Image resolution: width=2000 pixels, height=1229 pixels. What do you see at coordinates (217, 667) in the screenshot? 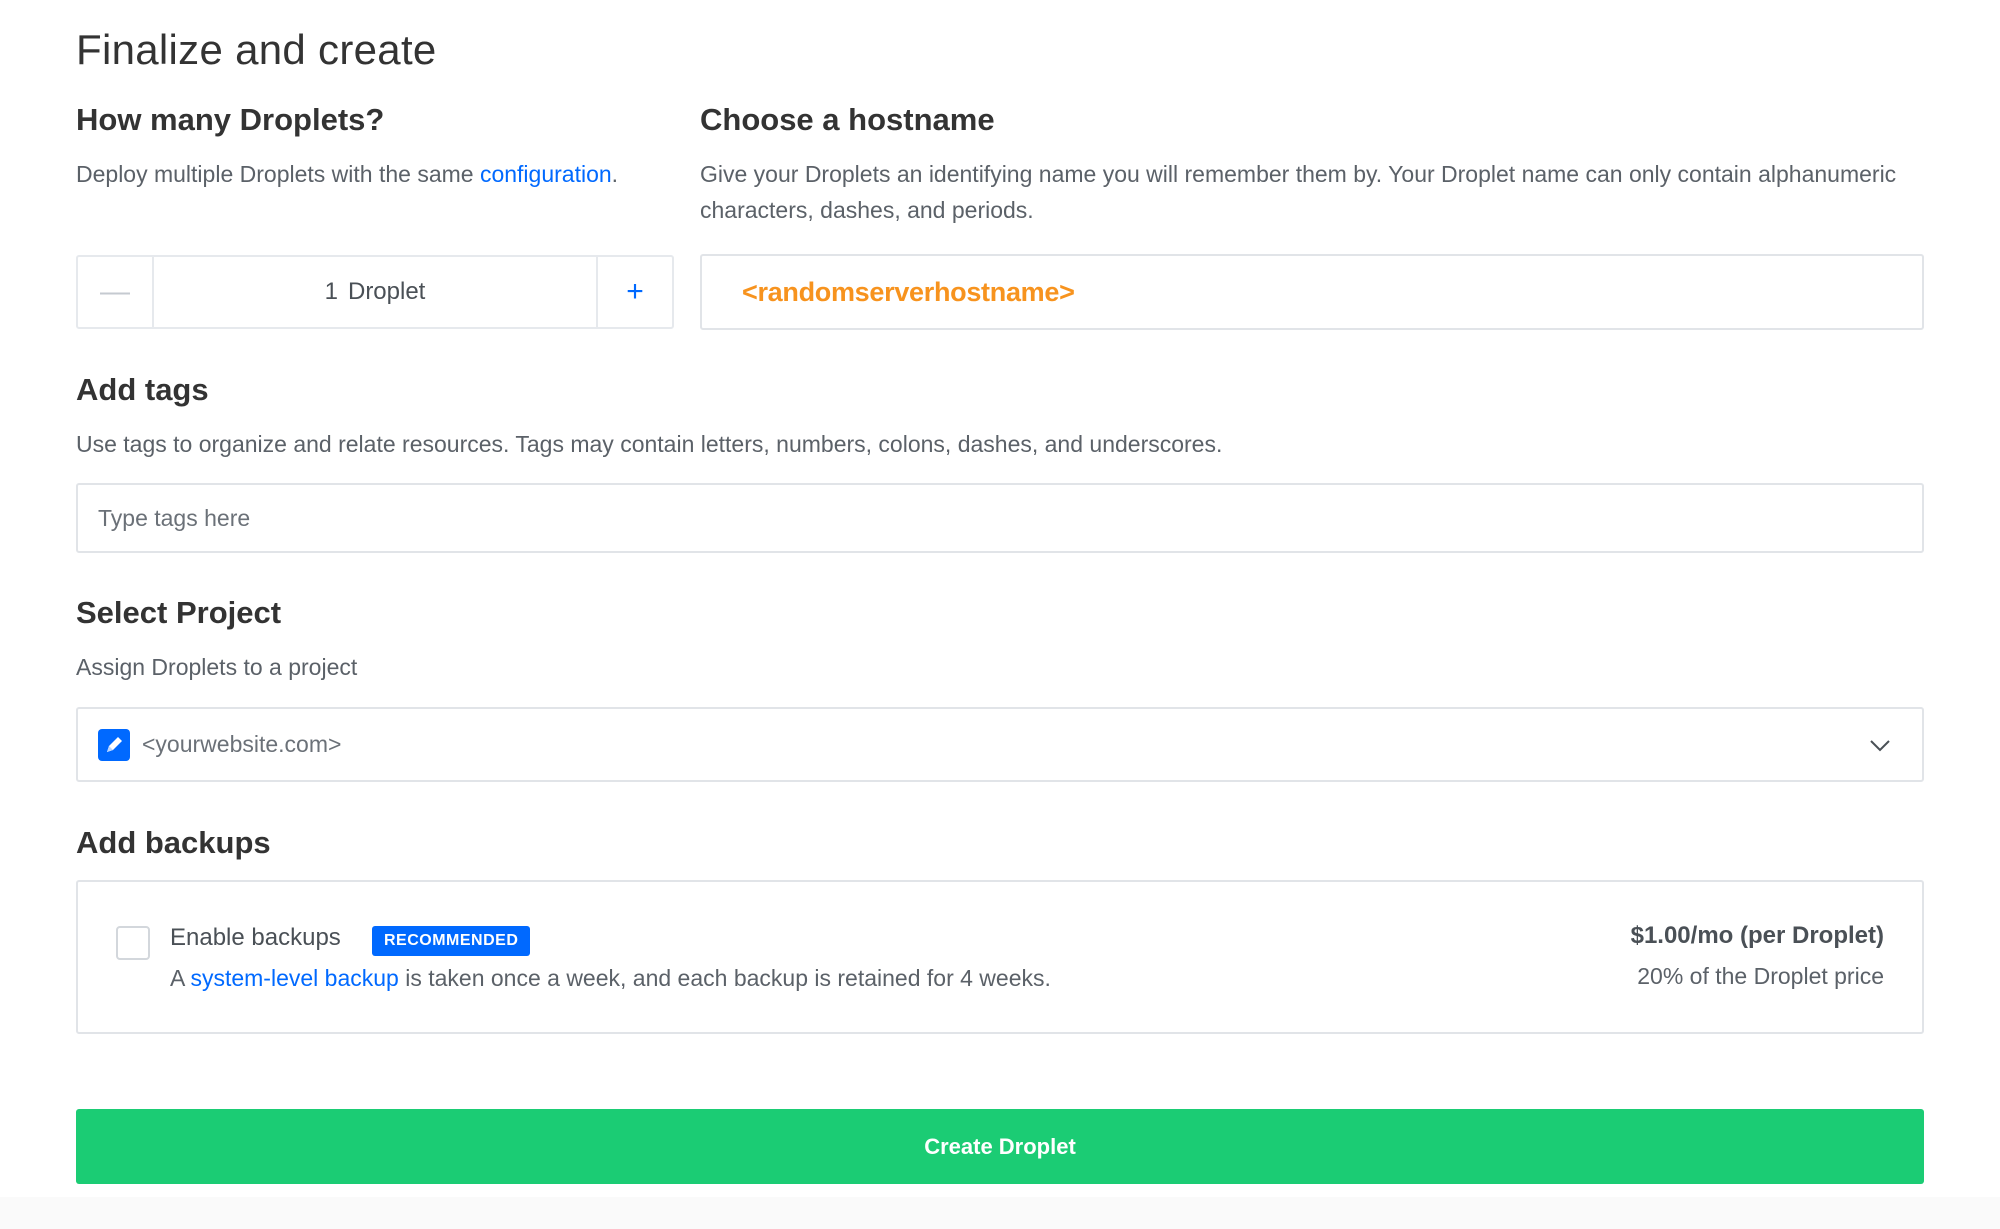
I see `project-description: Assign Droplets to a project` at bounding box center [217, 667].